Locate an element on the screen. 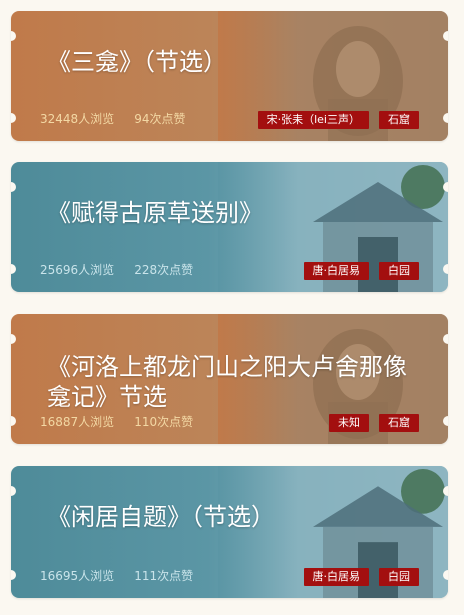 The image size is (464, 615). author-tag: 未知 is located at coordinates (349, 423).